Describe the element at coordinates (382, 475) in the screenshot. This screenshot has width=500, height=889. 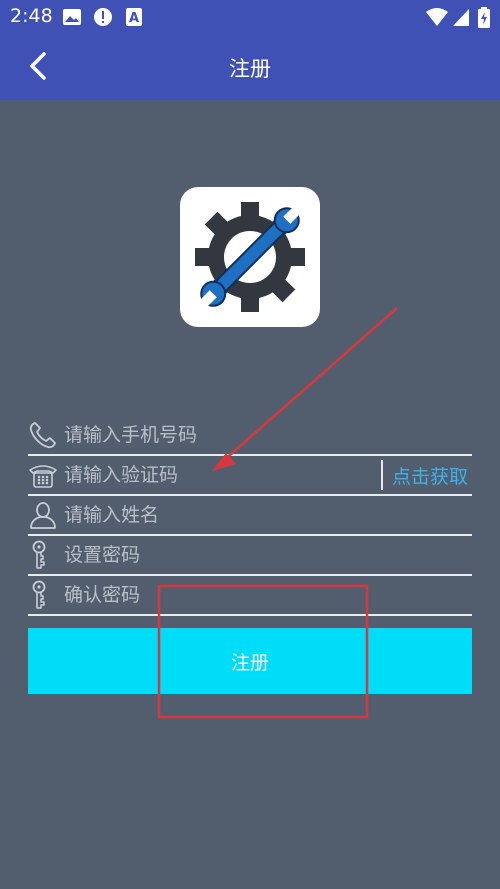
I see `code-divider` at that location.